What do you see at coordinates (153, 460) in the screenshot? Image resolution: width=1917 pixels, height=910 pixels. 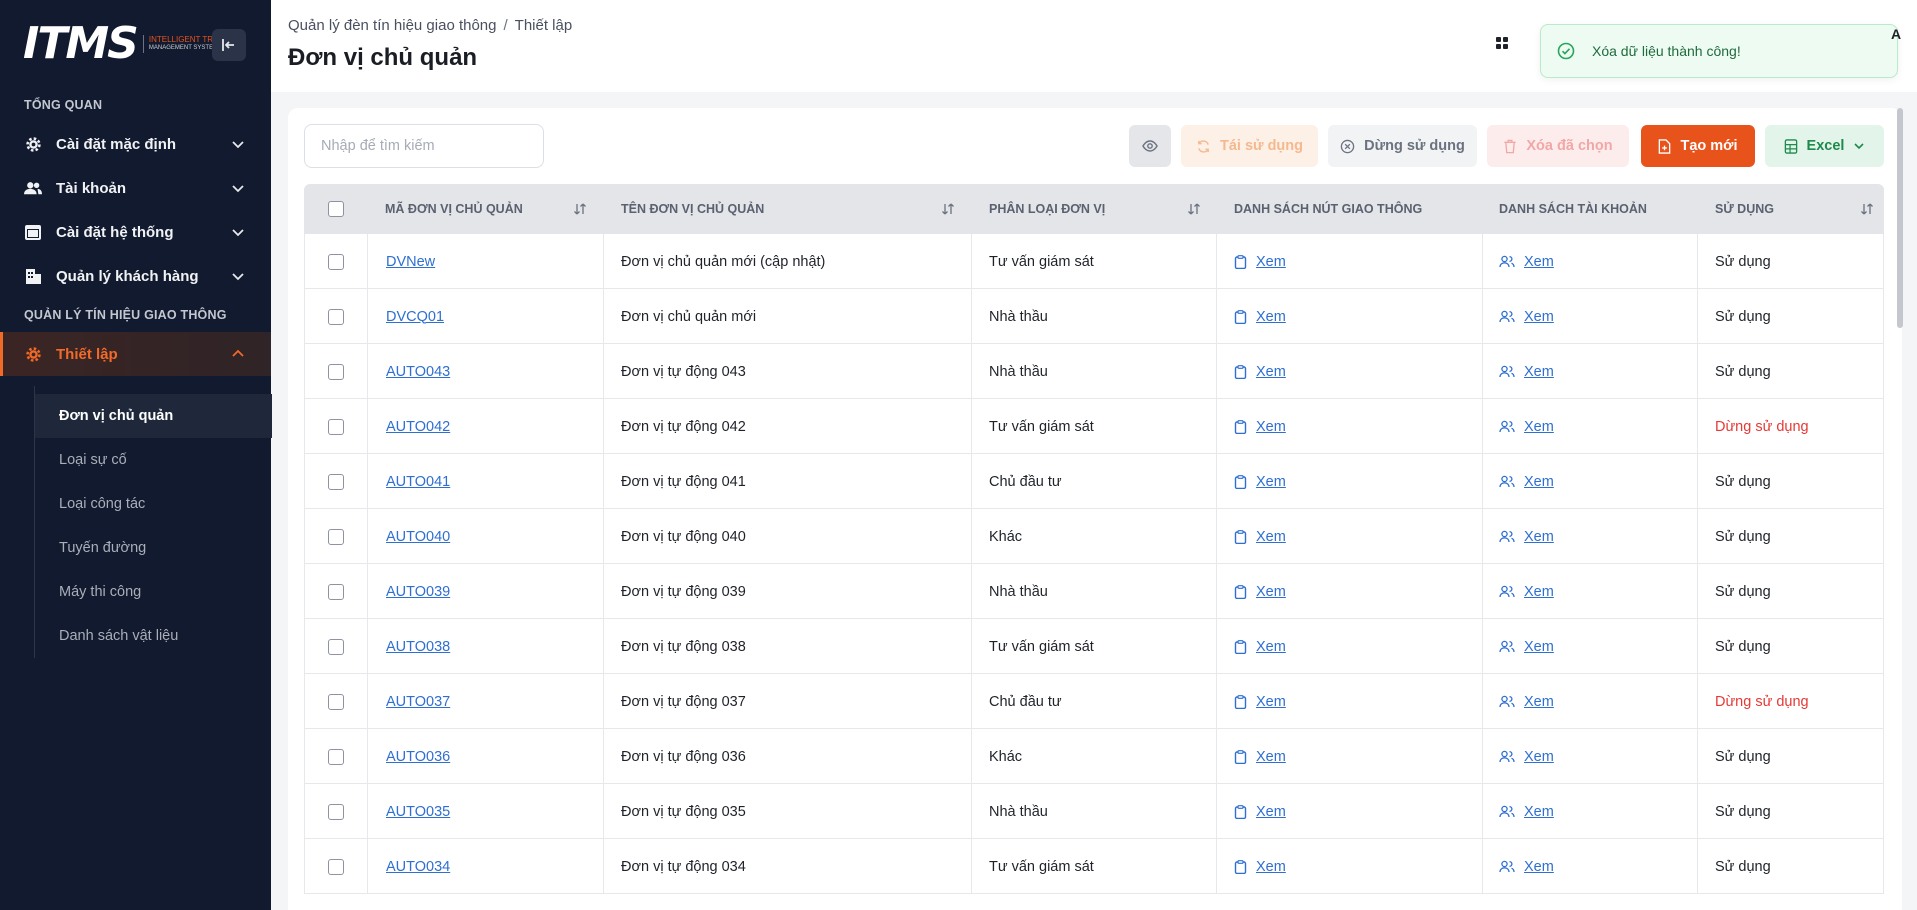 I see `submenu-item-incident-type: Loại sự cố` at bounding box center [153, 460].